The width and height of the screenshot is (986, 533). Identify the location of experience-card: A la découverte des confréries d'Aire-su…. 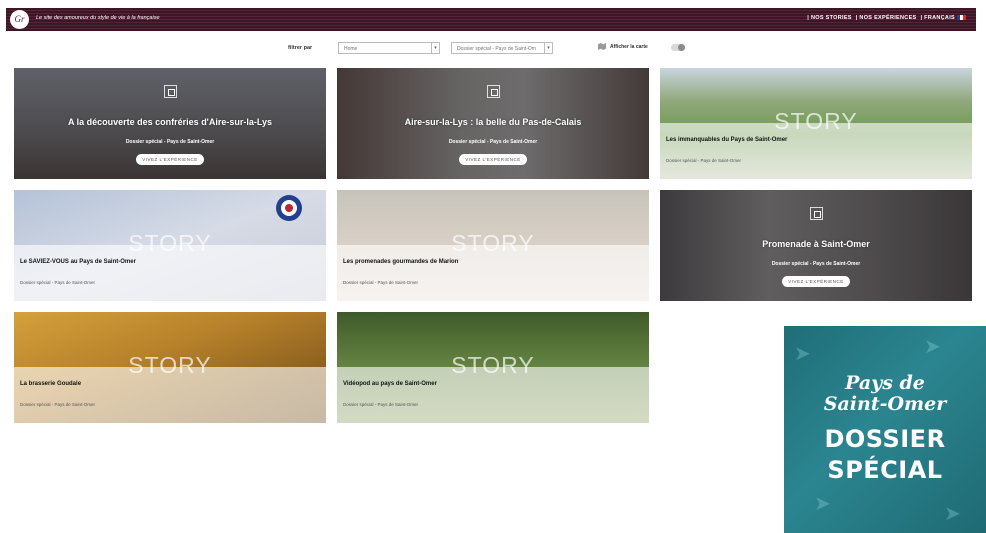
(170, 123).